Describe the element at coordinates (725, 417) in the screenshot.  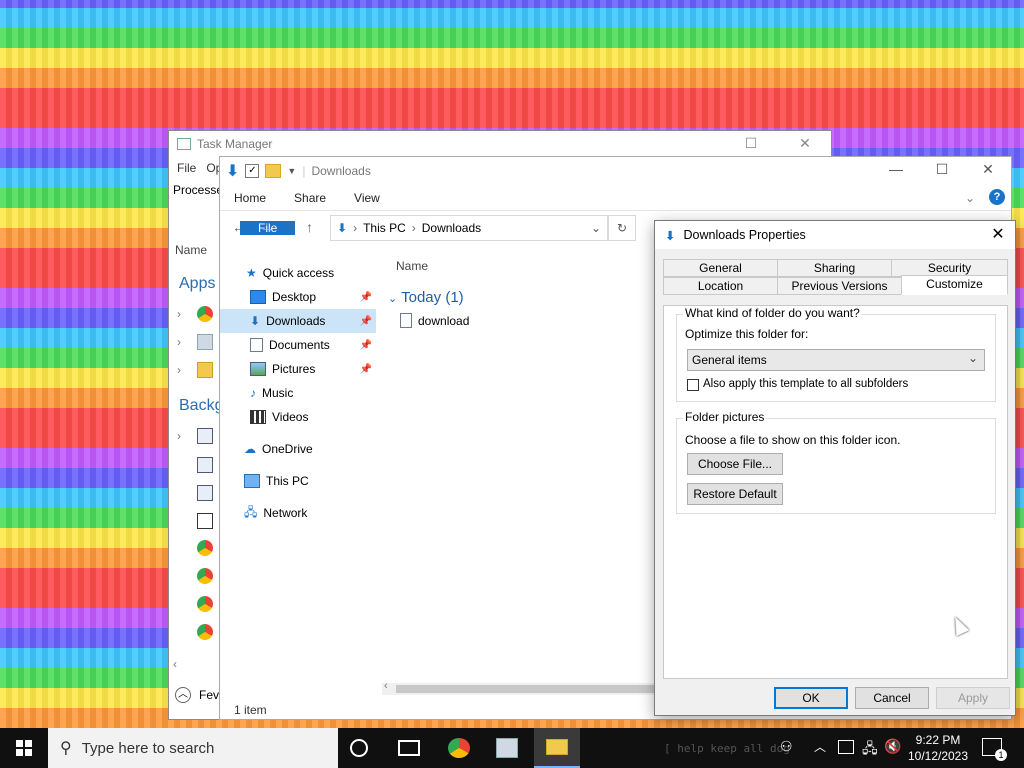
I see `folder-pictures-label: Folder pictures` at that location.